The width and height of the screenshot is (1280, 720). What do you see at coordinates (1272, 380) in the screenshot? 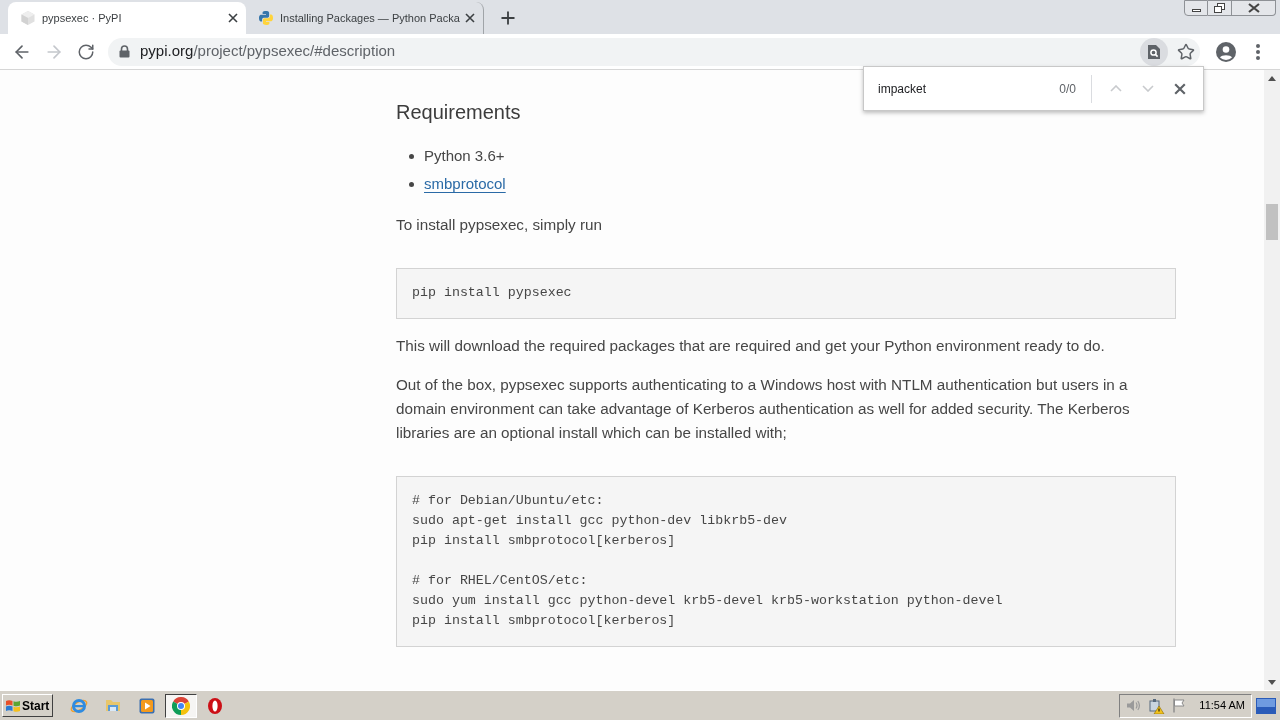
I see `scrollbar` at bounding box center [1272, 380].